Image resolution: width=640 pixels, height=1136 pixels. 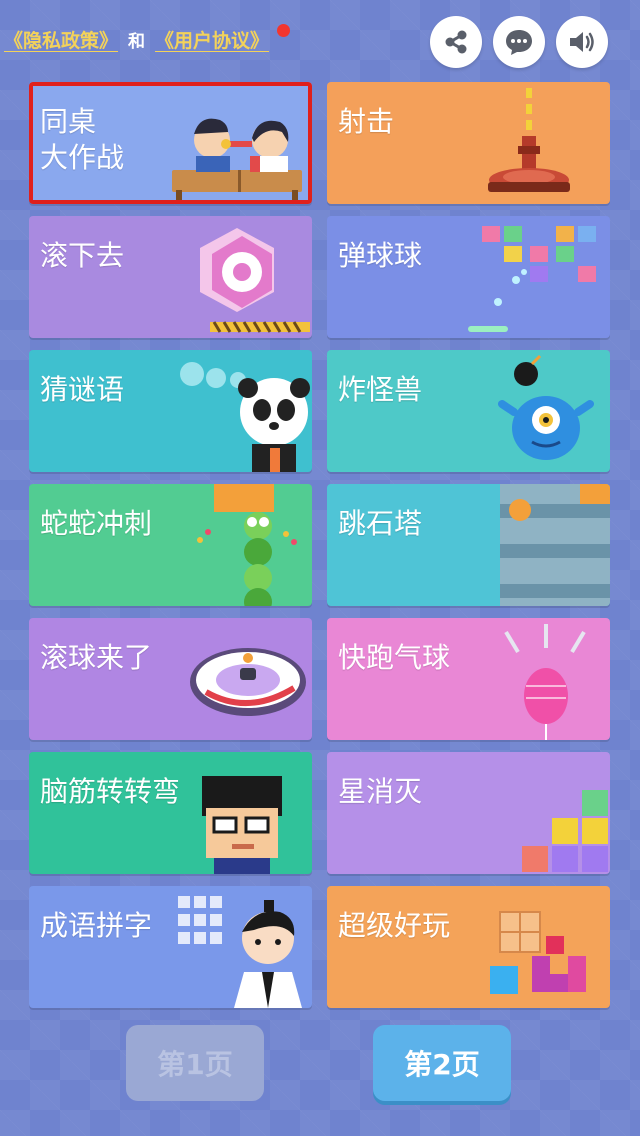 What do you see at coordinates (380, 389) in the screenshot?
I see `game-title: 炸怪兽` at bounding box center [380, 389].